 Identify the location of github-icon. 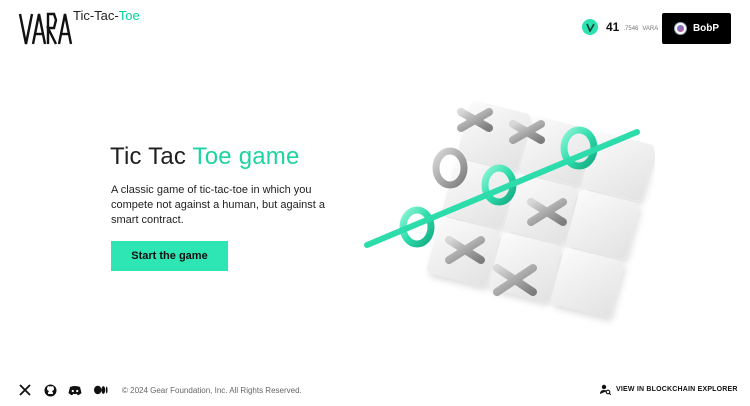
(50, 390).